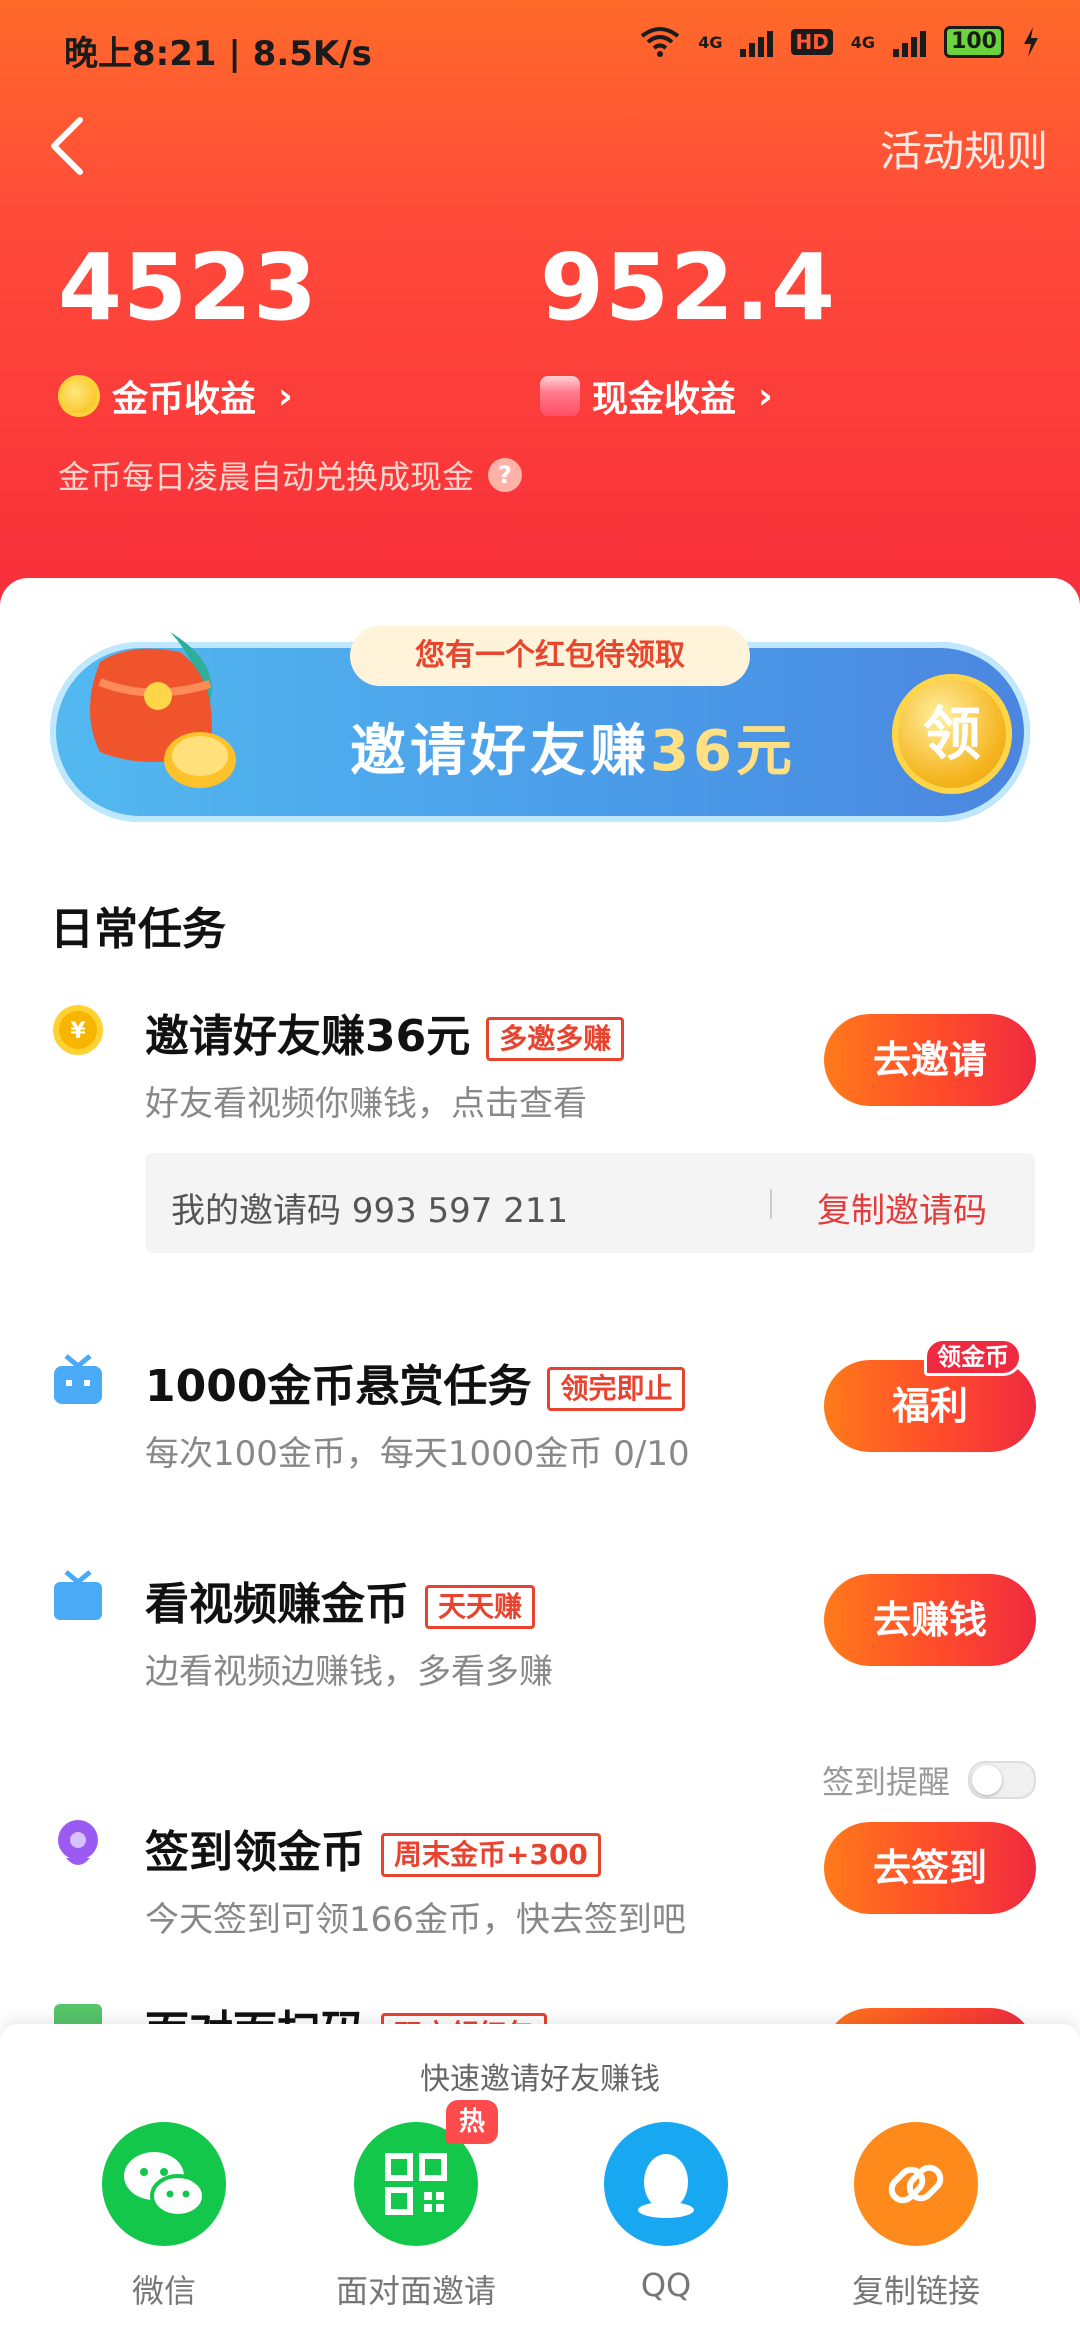  What do you see at coordinates (930, 1620) in the screenshot?
I see `earn-money-button: 去赚钱` at bounding box center [930, 1620].